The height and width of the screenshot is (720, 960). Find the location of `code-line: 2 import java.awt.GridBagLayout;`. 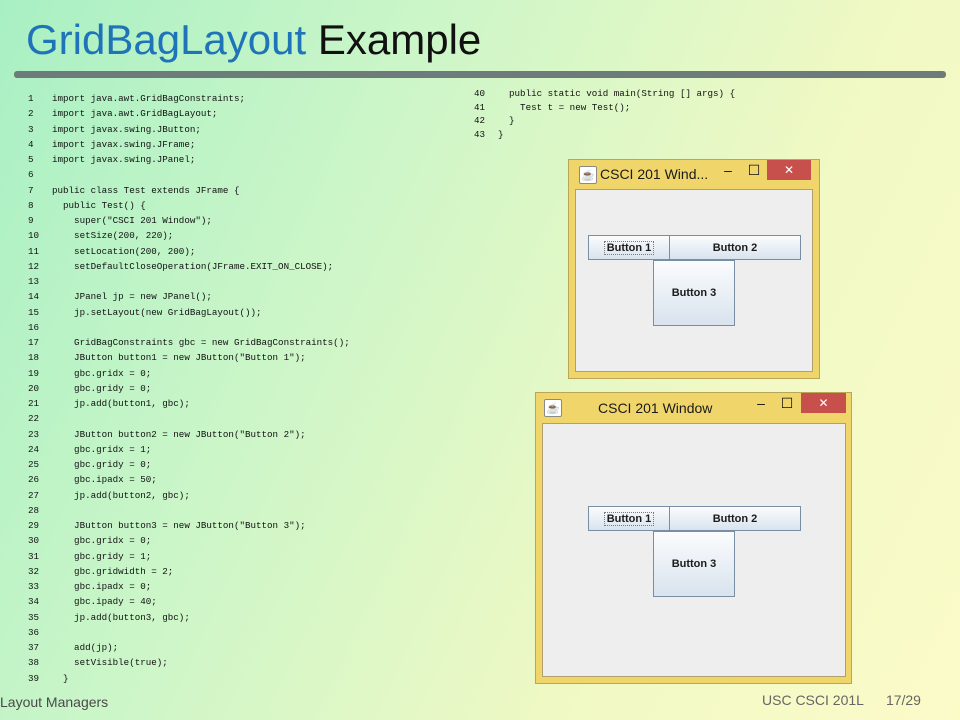

code-line: 2 import java.awt.GridBagLayout; is located at coordinates (189, 113).